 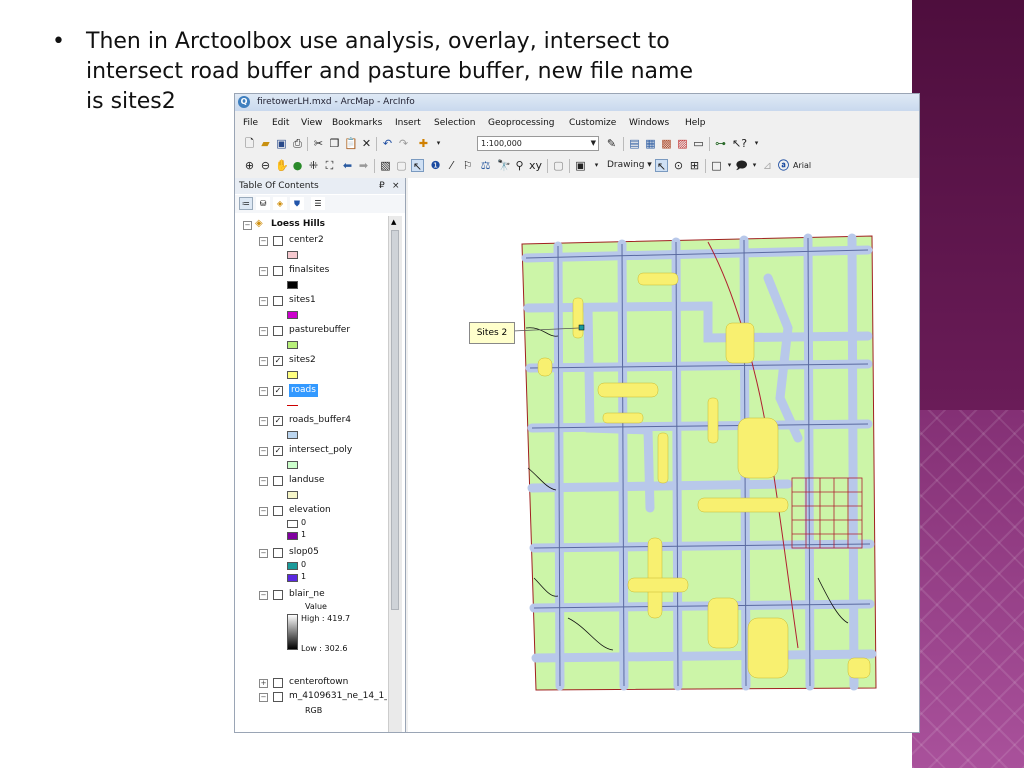 What do you see at coordinates (535, 165) in the screenshot?
I see `go-to-xy-icon: xy` at bounding box center [535, 165].